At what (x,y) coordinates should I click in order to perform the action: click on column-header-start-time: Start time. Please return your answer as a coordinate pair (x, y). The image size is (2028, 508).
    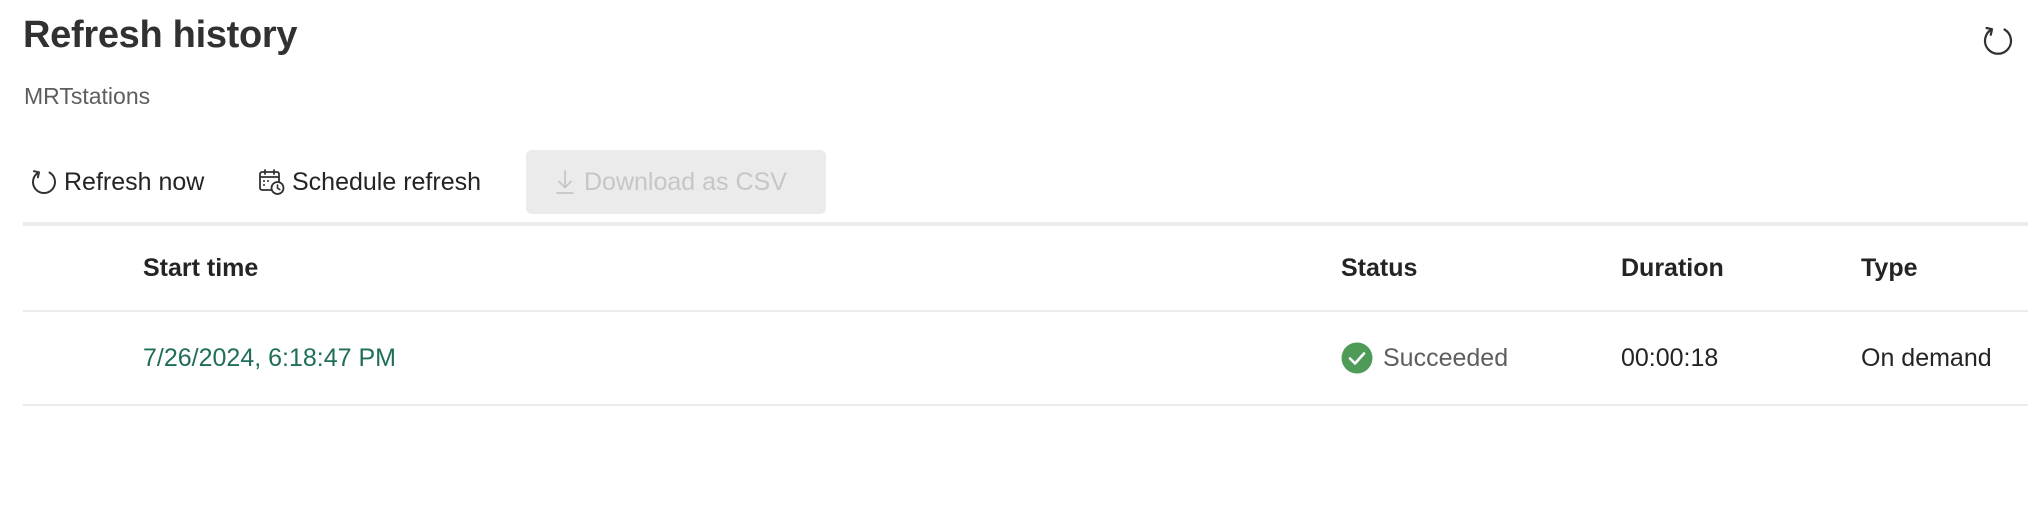
    Looking at the image, I should click on (200, 268).